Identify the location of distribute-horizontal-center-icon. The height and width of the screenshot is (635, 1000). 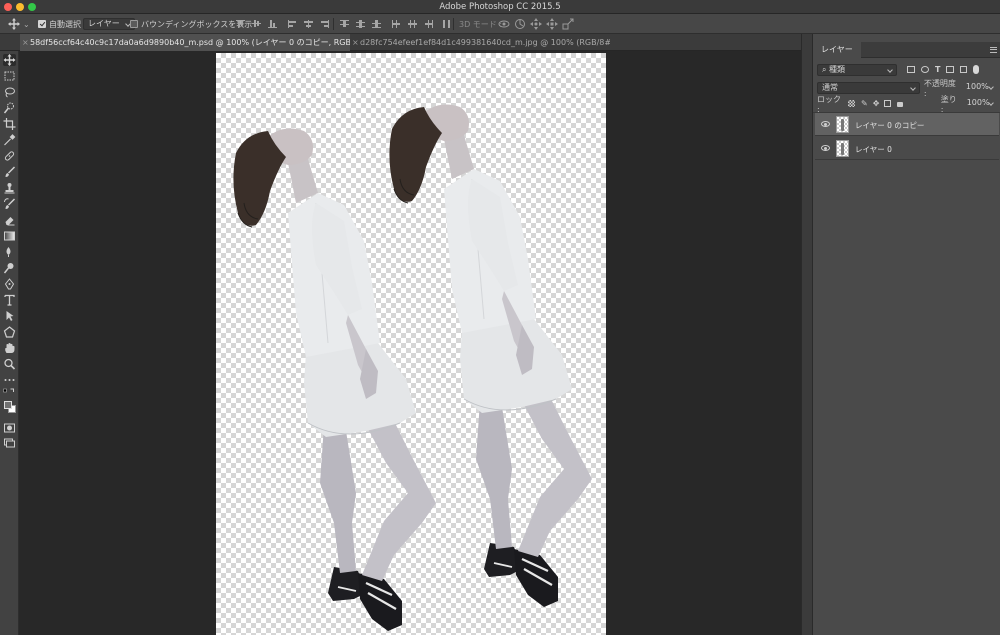
(412, 24).